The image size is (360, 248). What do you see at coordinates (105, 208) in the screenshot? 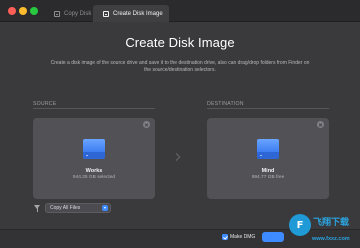
I see `chevron-down-icon` at bounding box center [105, 208].